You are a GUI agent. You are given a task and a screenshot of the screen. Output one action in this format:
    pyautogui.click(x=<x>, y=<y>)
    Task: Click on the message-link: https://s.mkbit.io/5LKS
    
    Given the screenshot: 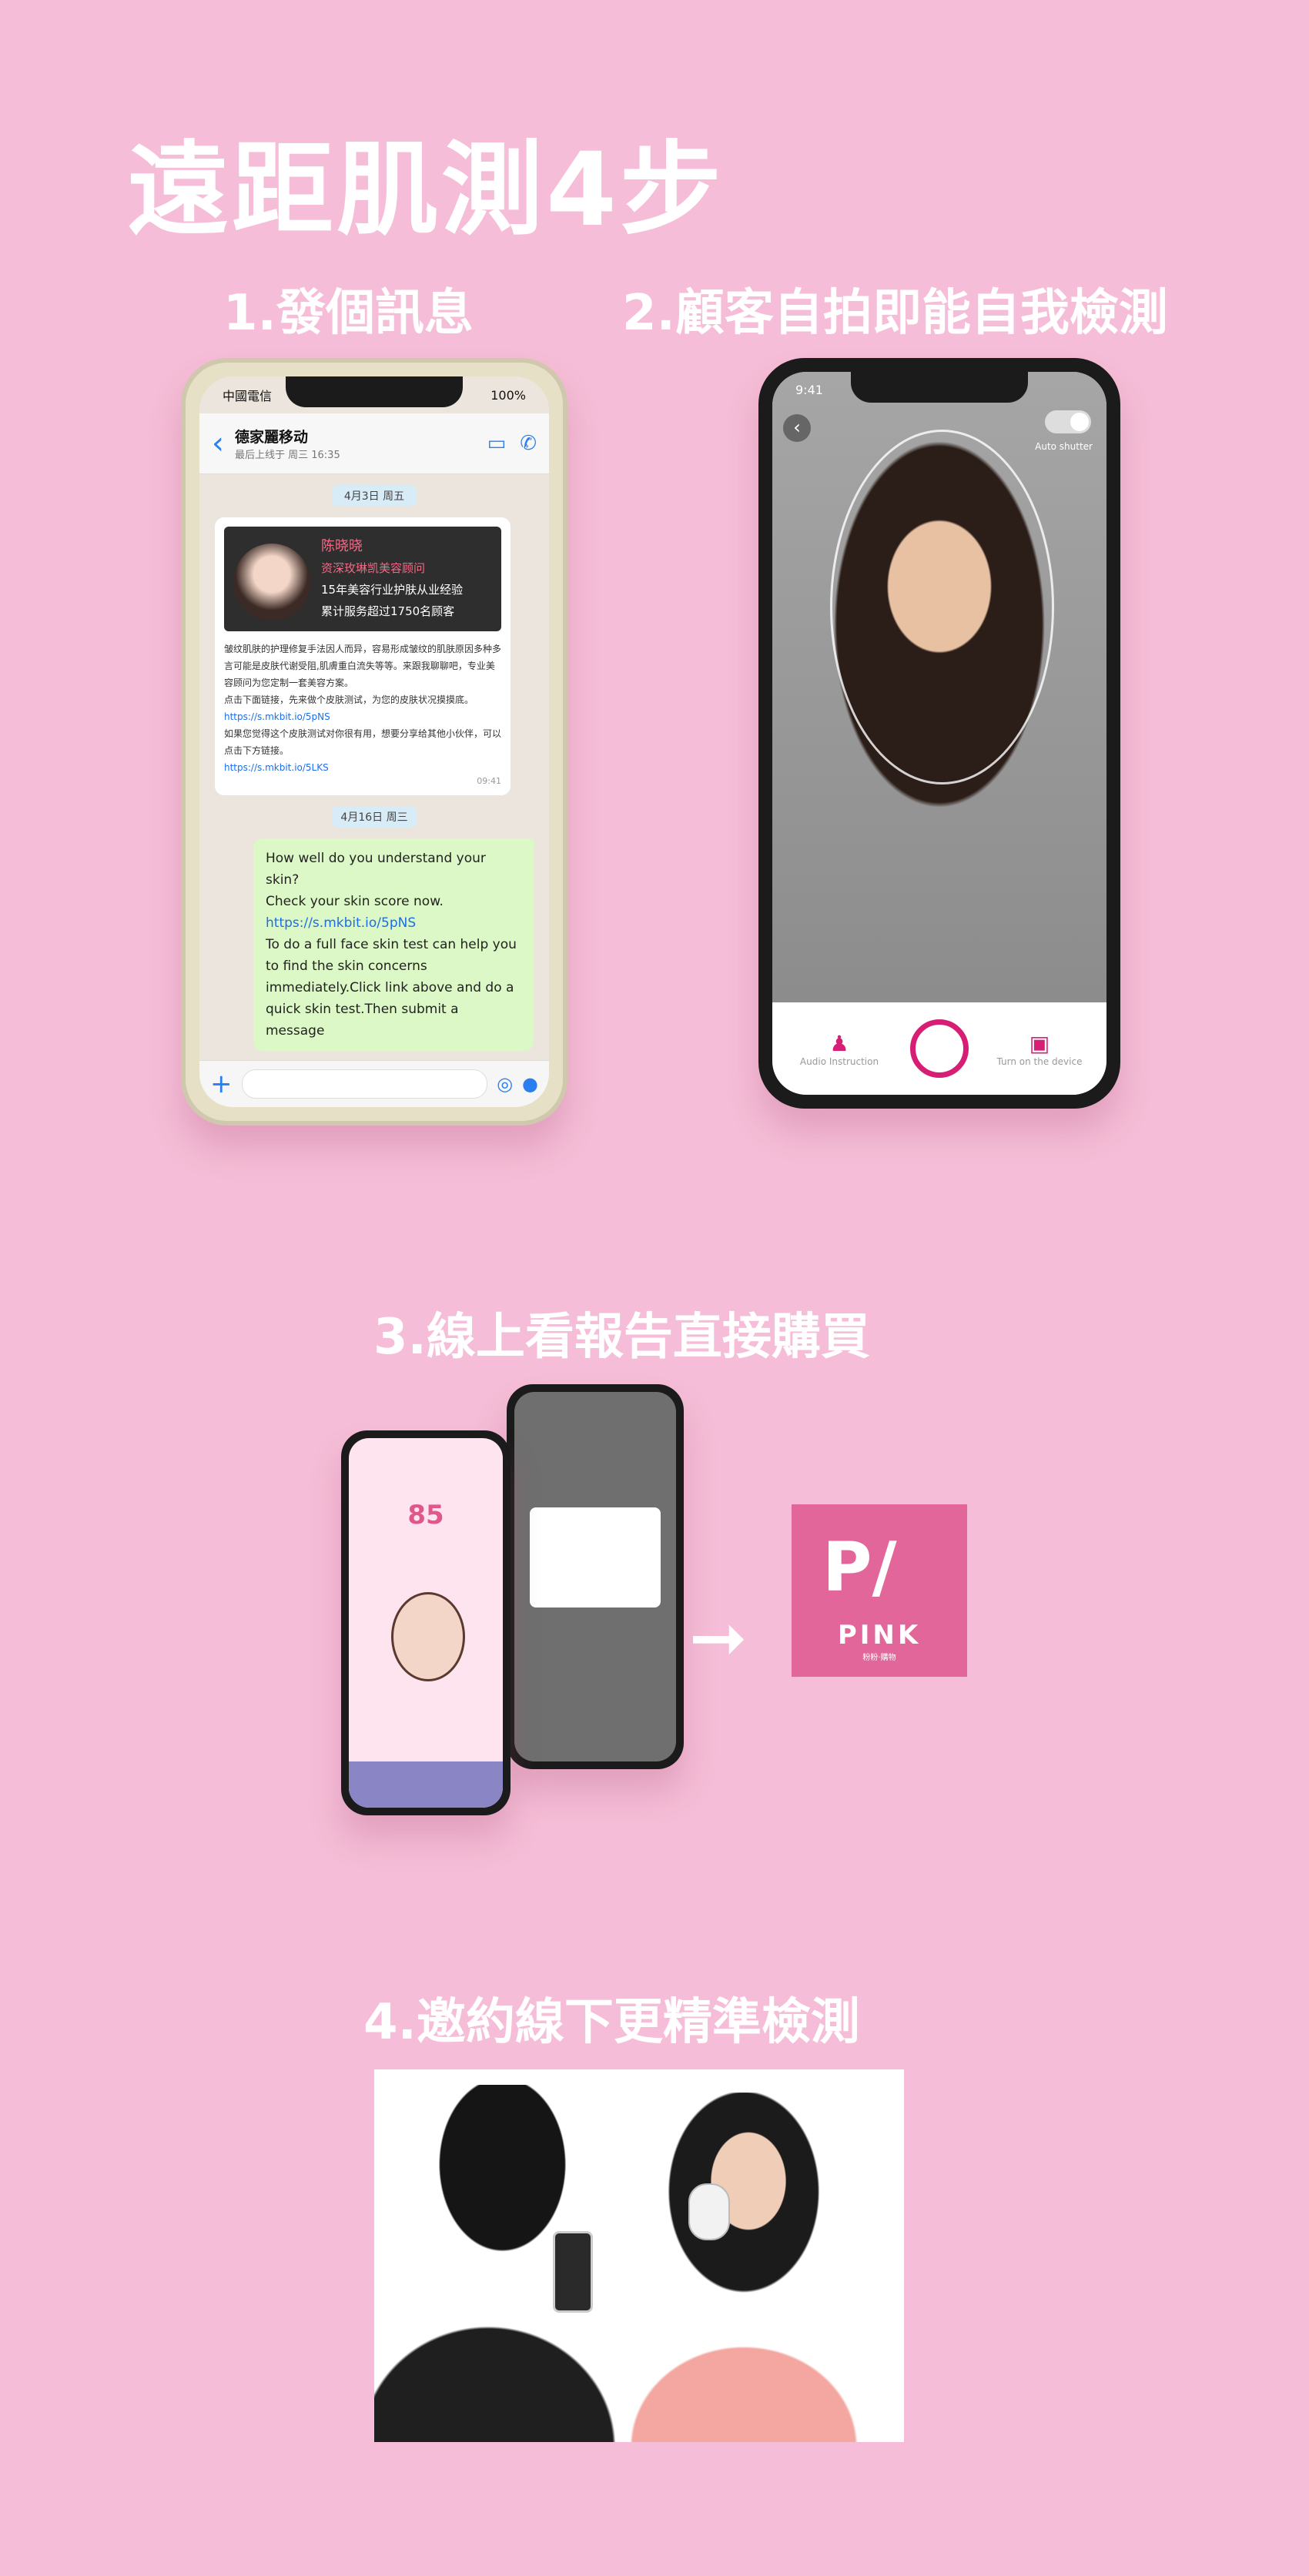 What is the action you would take?
    pyautogui.click(x=362, y=767)
    